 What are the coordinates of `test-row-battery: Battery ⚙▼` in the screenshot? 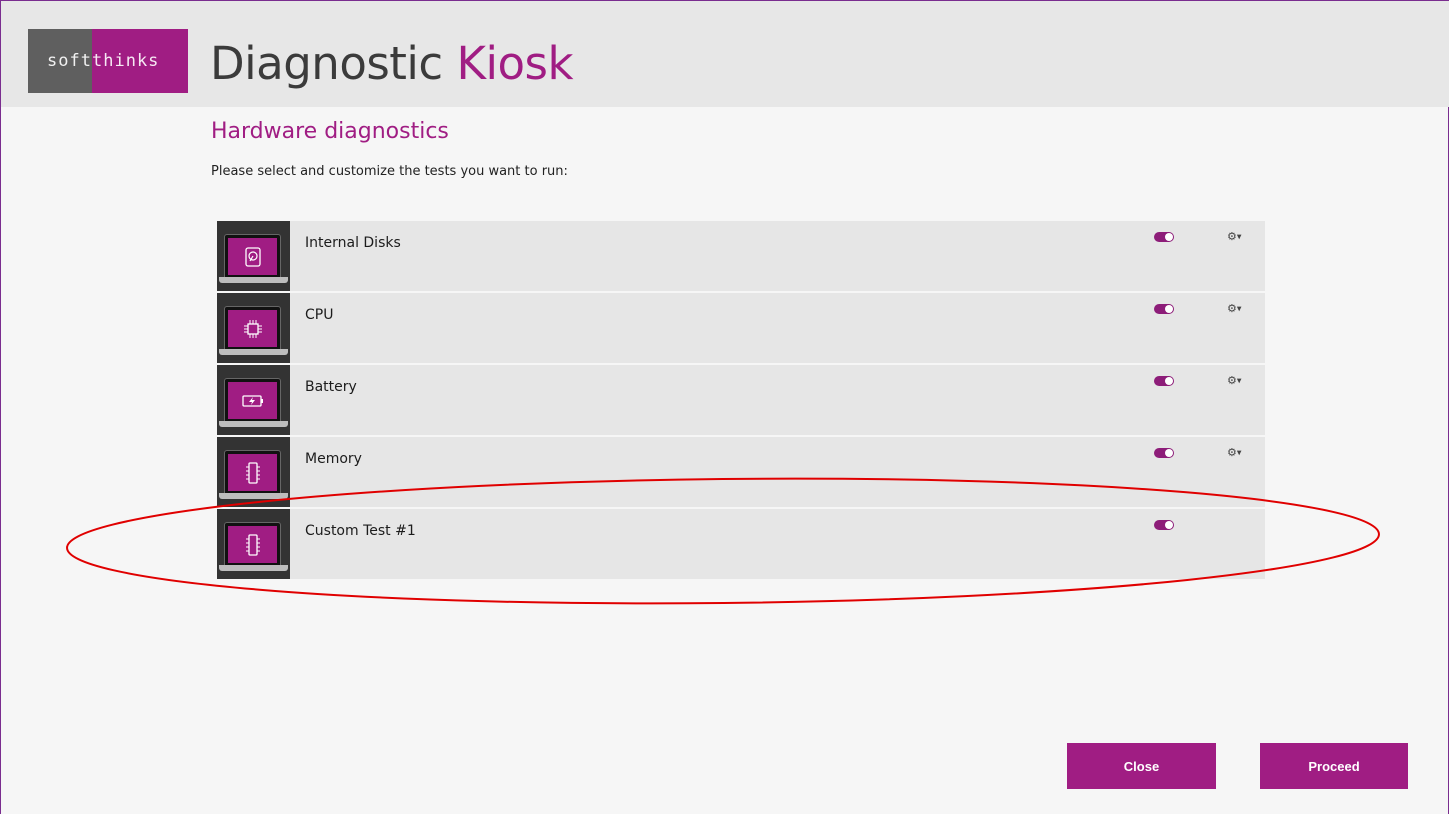 It's located at (741, 400).